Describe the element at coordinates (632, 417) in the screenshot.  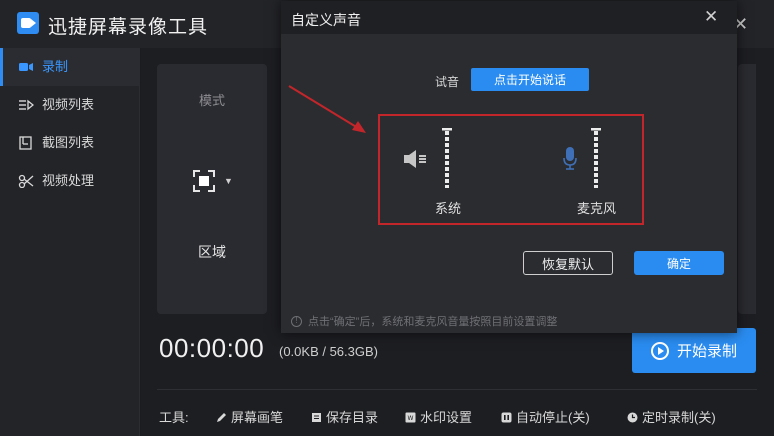
I see `clock-icon` at that location.